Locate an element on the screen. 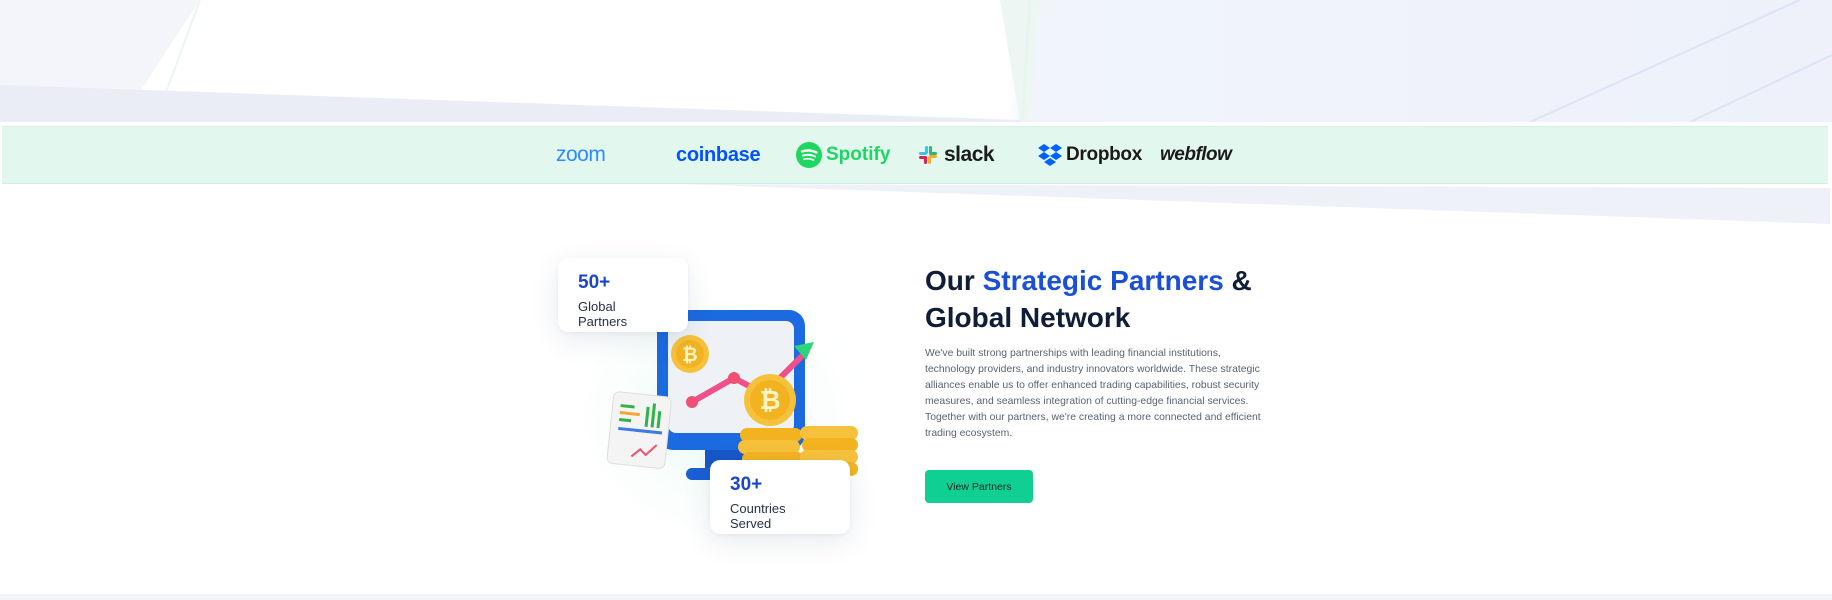 The width and height of the screenshot is (1832, 600). stat-label: Global Partners is located at coordinates (603, 314).